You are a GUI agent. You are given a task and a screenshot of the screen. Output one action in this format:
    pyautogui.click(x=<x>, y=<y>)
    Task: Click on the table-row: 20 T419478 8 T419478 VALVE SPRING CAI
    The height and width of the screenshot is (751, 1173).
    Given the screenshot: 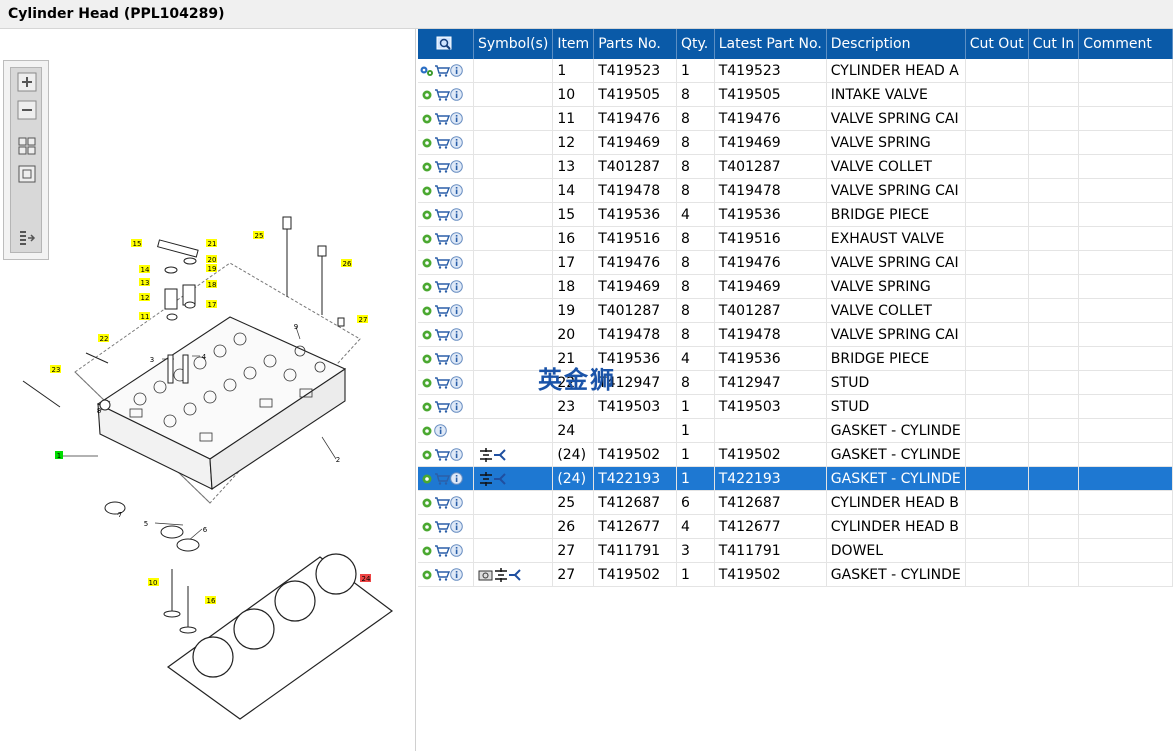 What is the action you would take?
    pyautogui.click(x=795, y=334)
    